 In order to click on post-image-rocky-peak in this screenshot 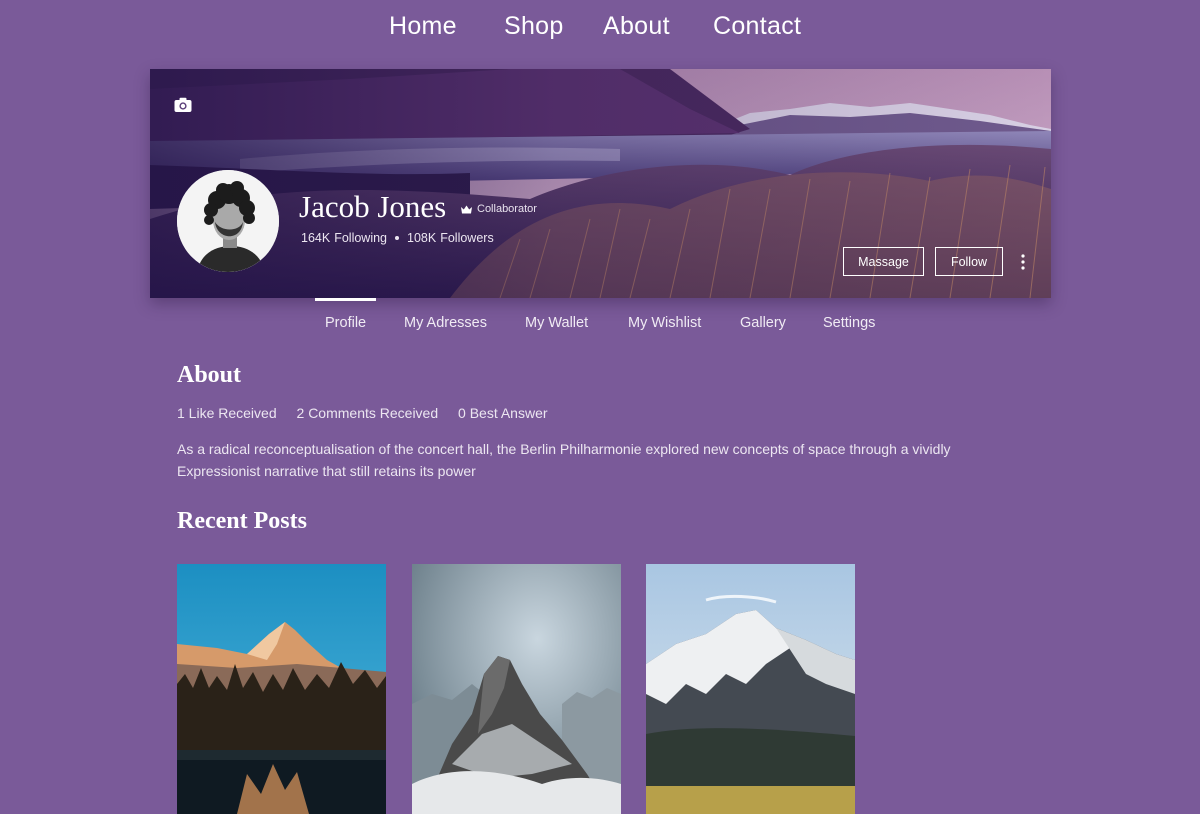, I will do `click(516, 689)`.